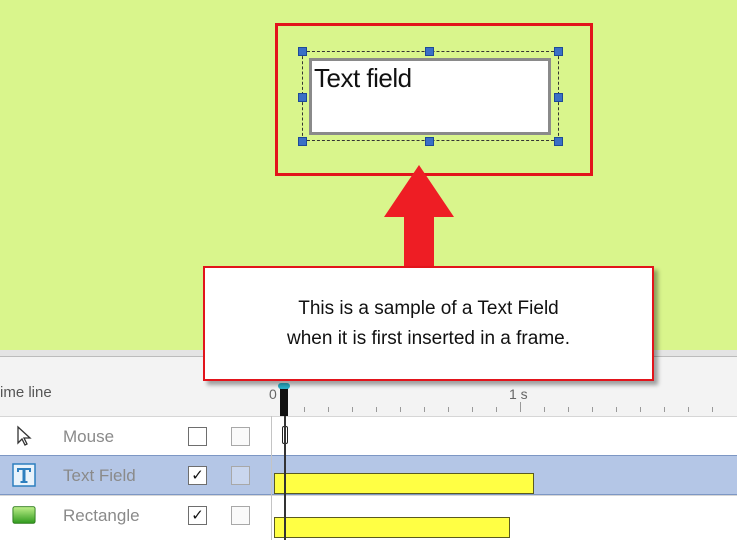 This screenshot has height=540, width=737. What do you see at coordinates (302, 141) in the screenshot?
I see `resize-handle-bottom-left` at bounding box center [302, 141].